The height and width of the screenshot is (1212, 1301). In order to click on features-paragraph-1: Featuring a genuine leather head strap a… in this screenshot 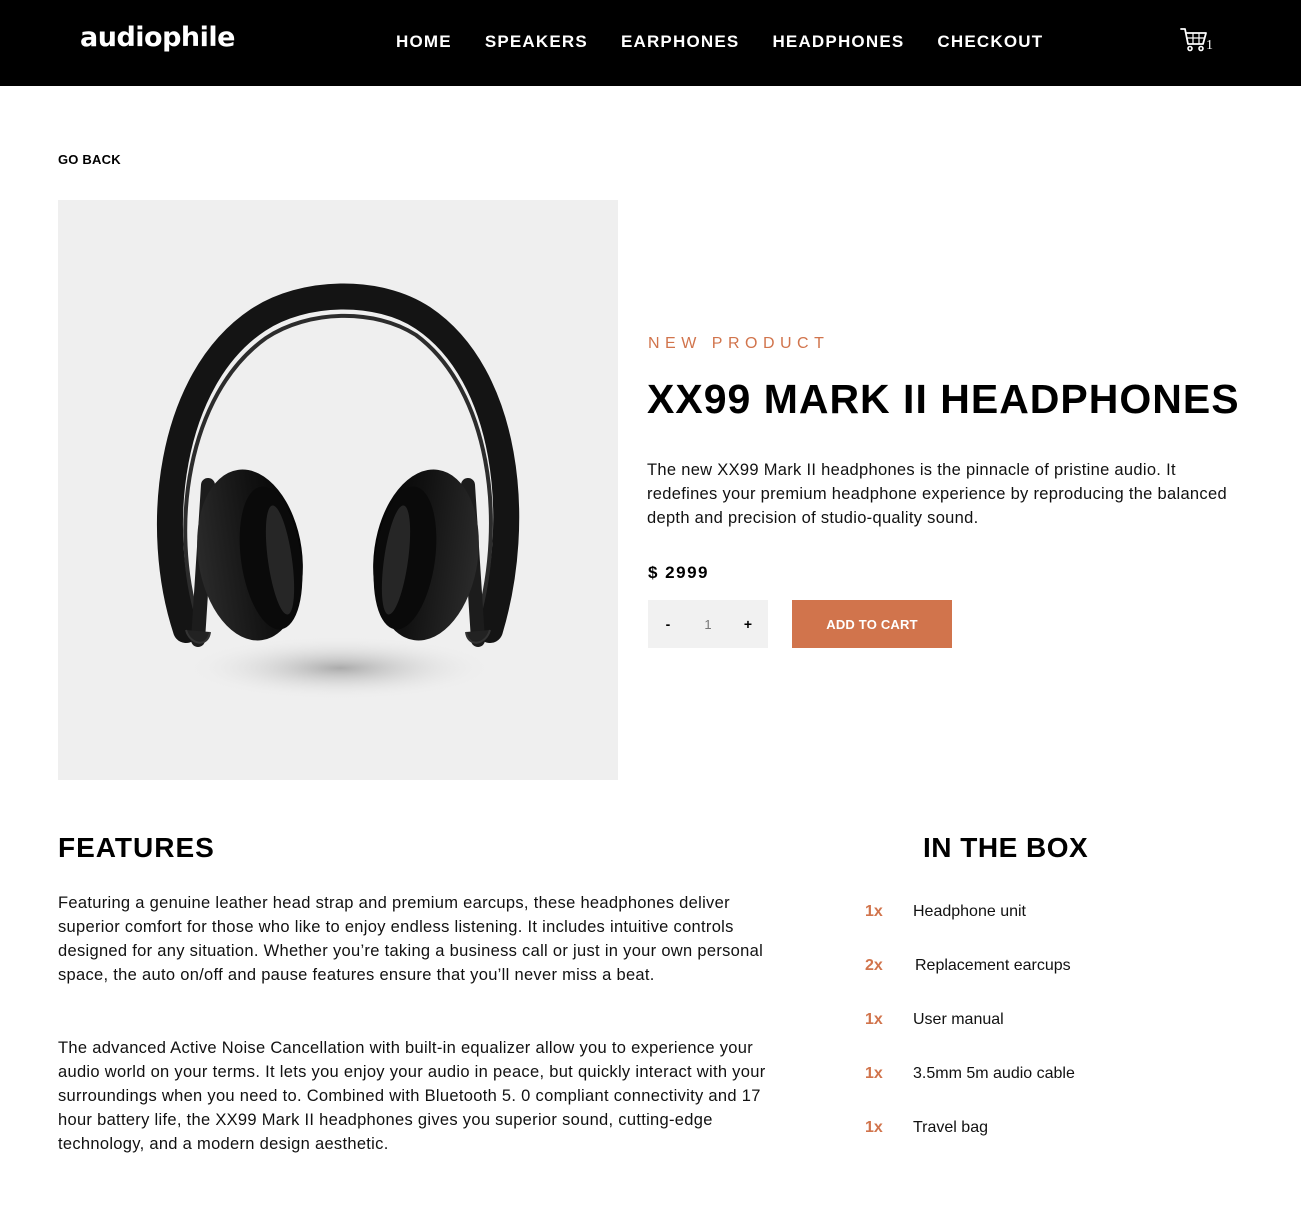, I will do `click(411, 939)`.